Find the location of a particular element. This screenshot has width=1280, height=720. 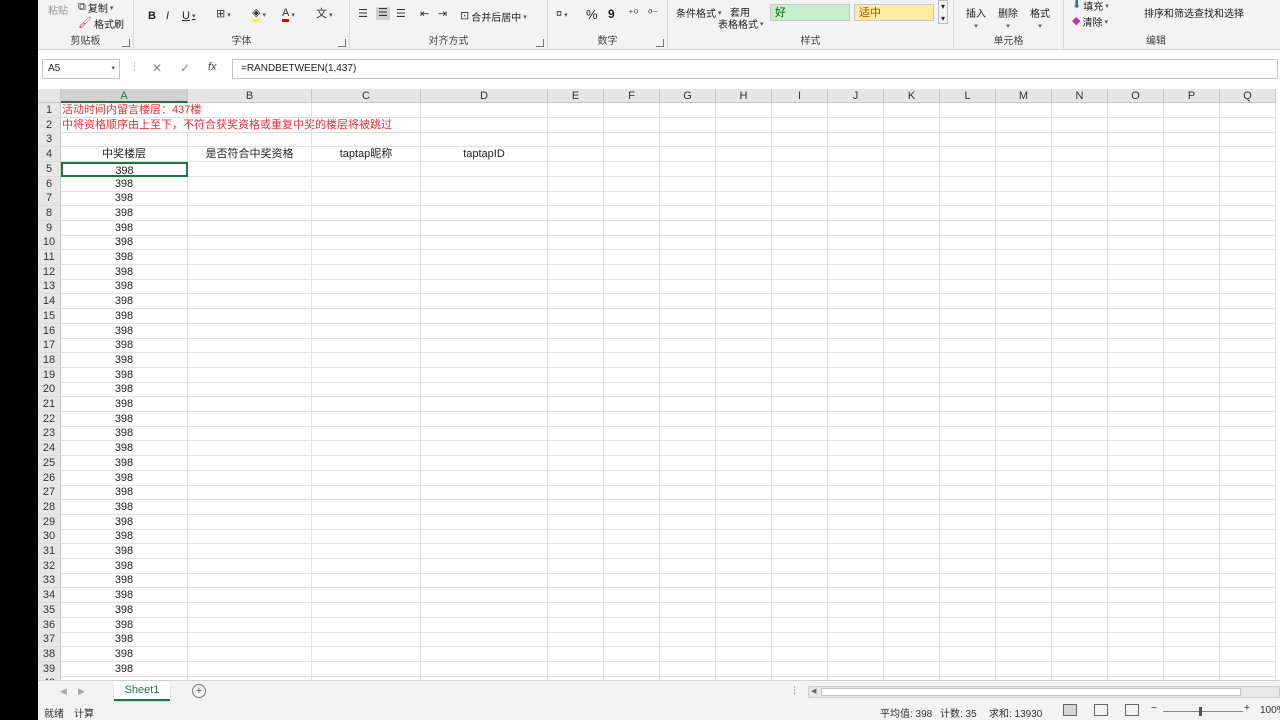

cell-e17 is located at coordinates (576, 346).